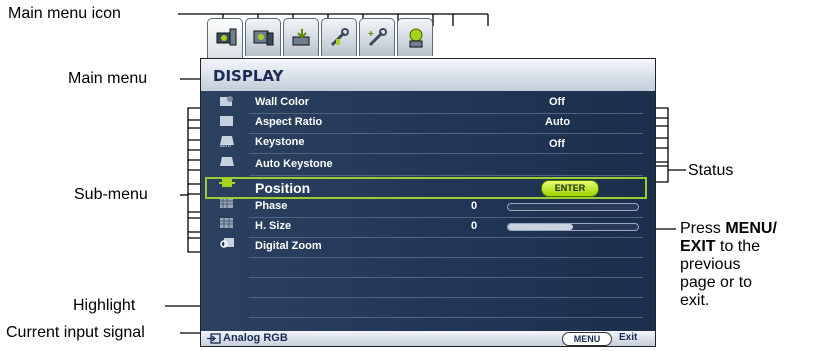 The height and width of the screenshot is (351, 813). I want to click on h-size-slider-fill, so click(540, 227).